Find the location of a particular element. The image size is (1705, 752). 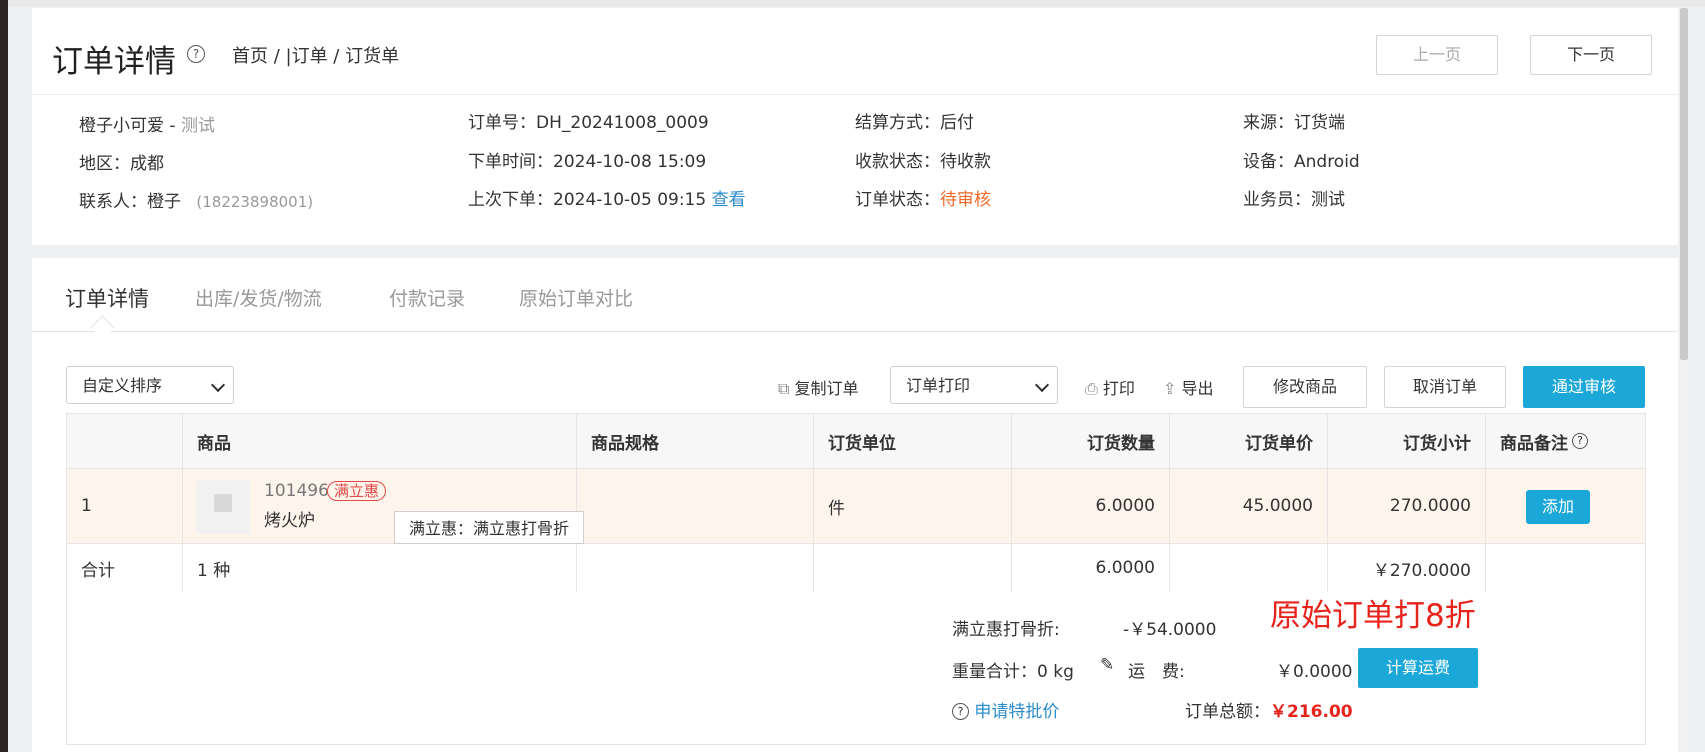

contact-text: 联系人：橙子 is located at coordinates (130, 202).